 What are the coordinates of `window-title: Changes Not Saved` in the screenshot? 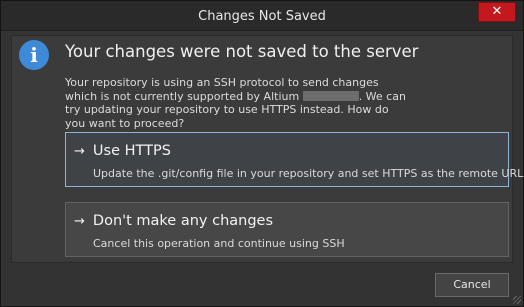 It's located at (262, 16).